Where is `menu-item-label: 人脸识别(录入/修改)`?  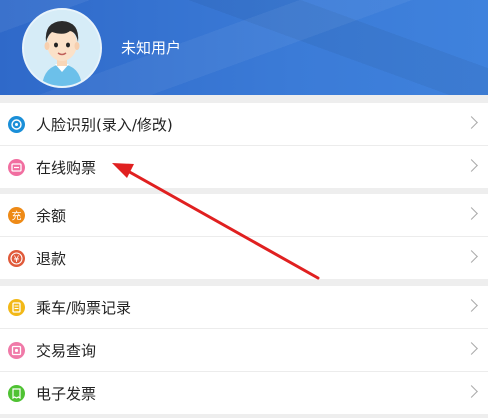
menu-item-label: 人脸识别(录入/修改) is located at coordinates (104, 125).